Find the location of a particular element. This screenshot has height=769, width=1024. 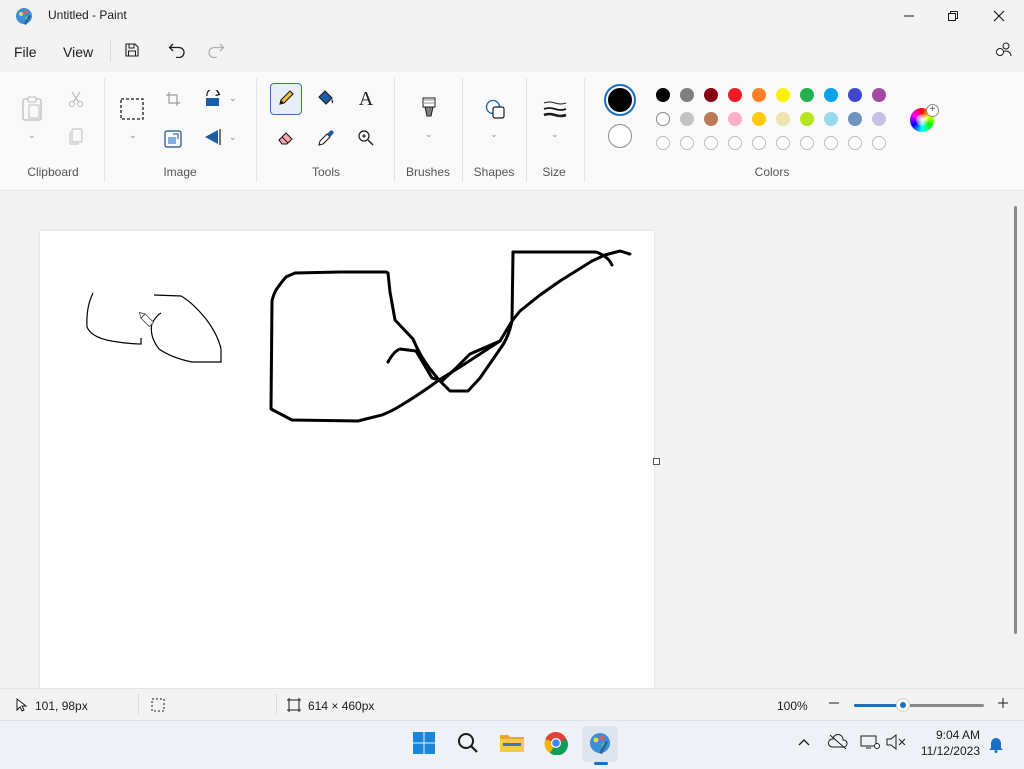

color-picker-tool-button is located at coordinates (326, 139).